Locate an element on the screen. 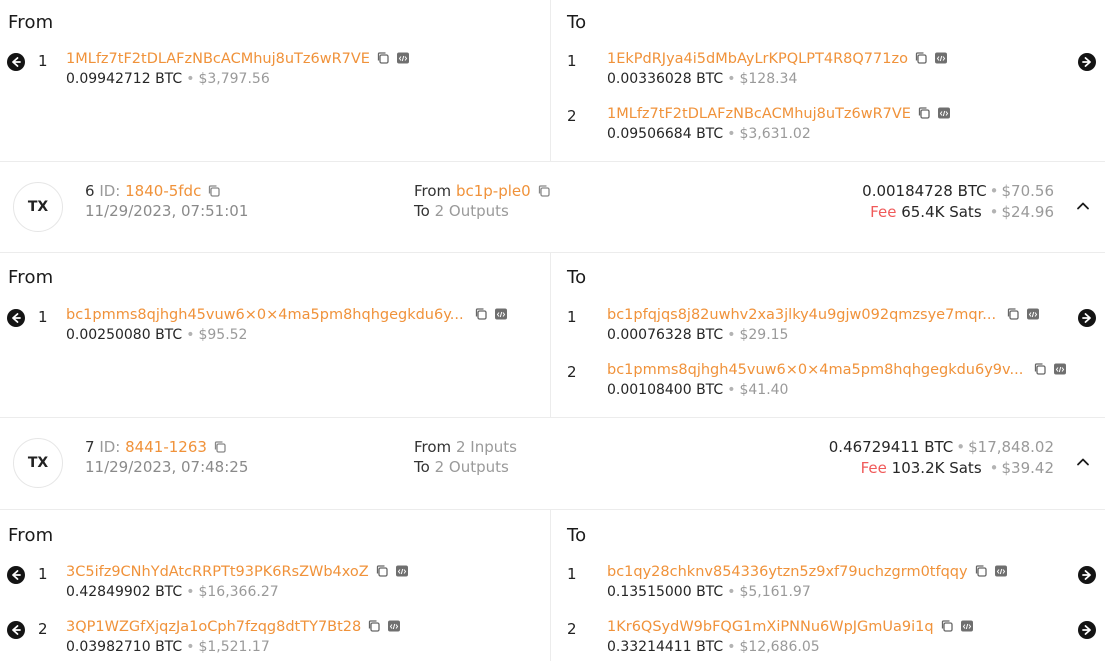 This screenshot has width=1105, height=661. input-amount: 0.00250080 BTC • $95.52 is located at coordinates (156, 335).